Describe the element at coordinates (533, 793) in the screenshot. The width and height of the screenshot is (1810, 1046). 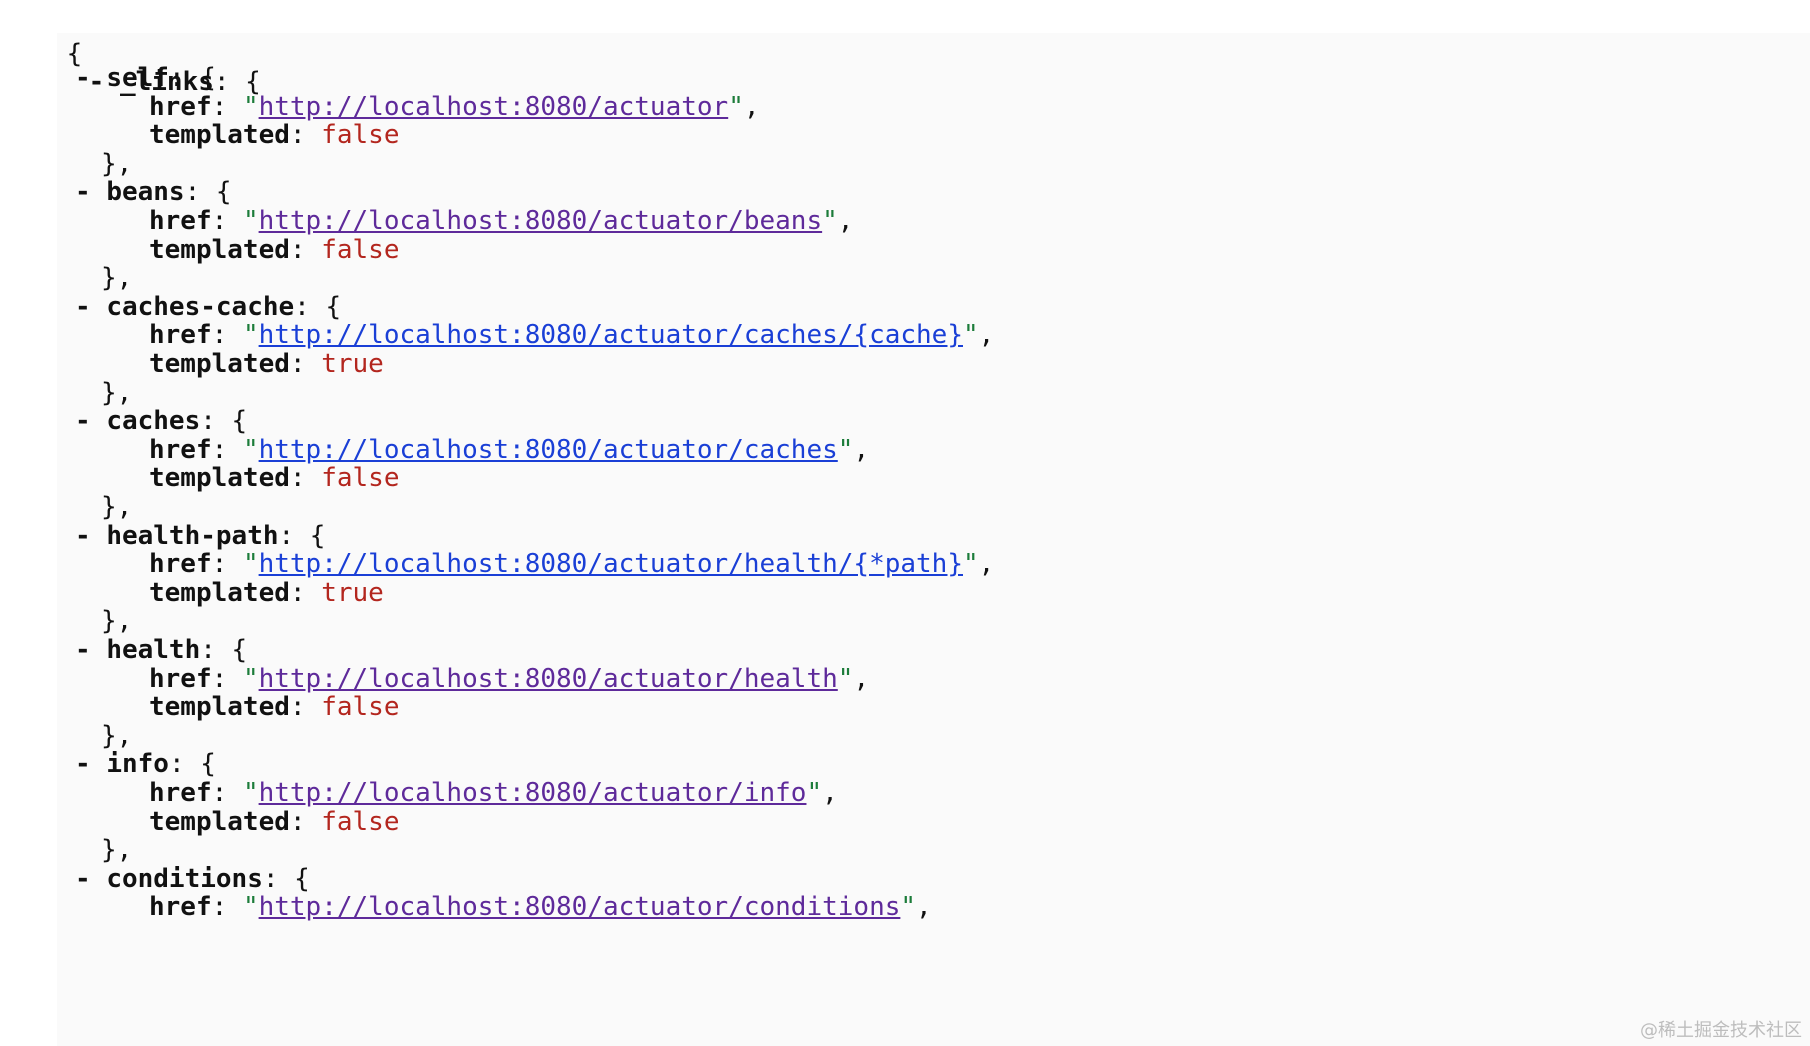
I see `href-link: http://localhost:8080/actuator/info` at that location.